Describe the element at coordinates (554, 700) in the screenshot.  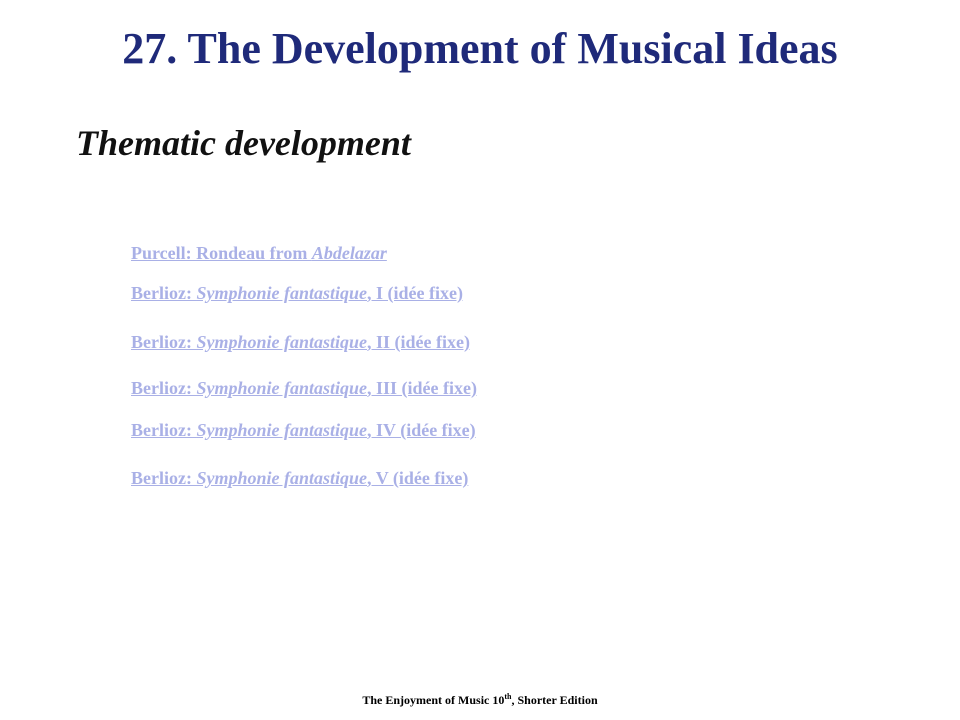
I see `footer-text-after: , Shorter Edition` at that location.